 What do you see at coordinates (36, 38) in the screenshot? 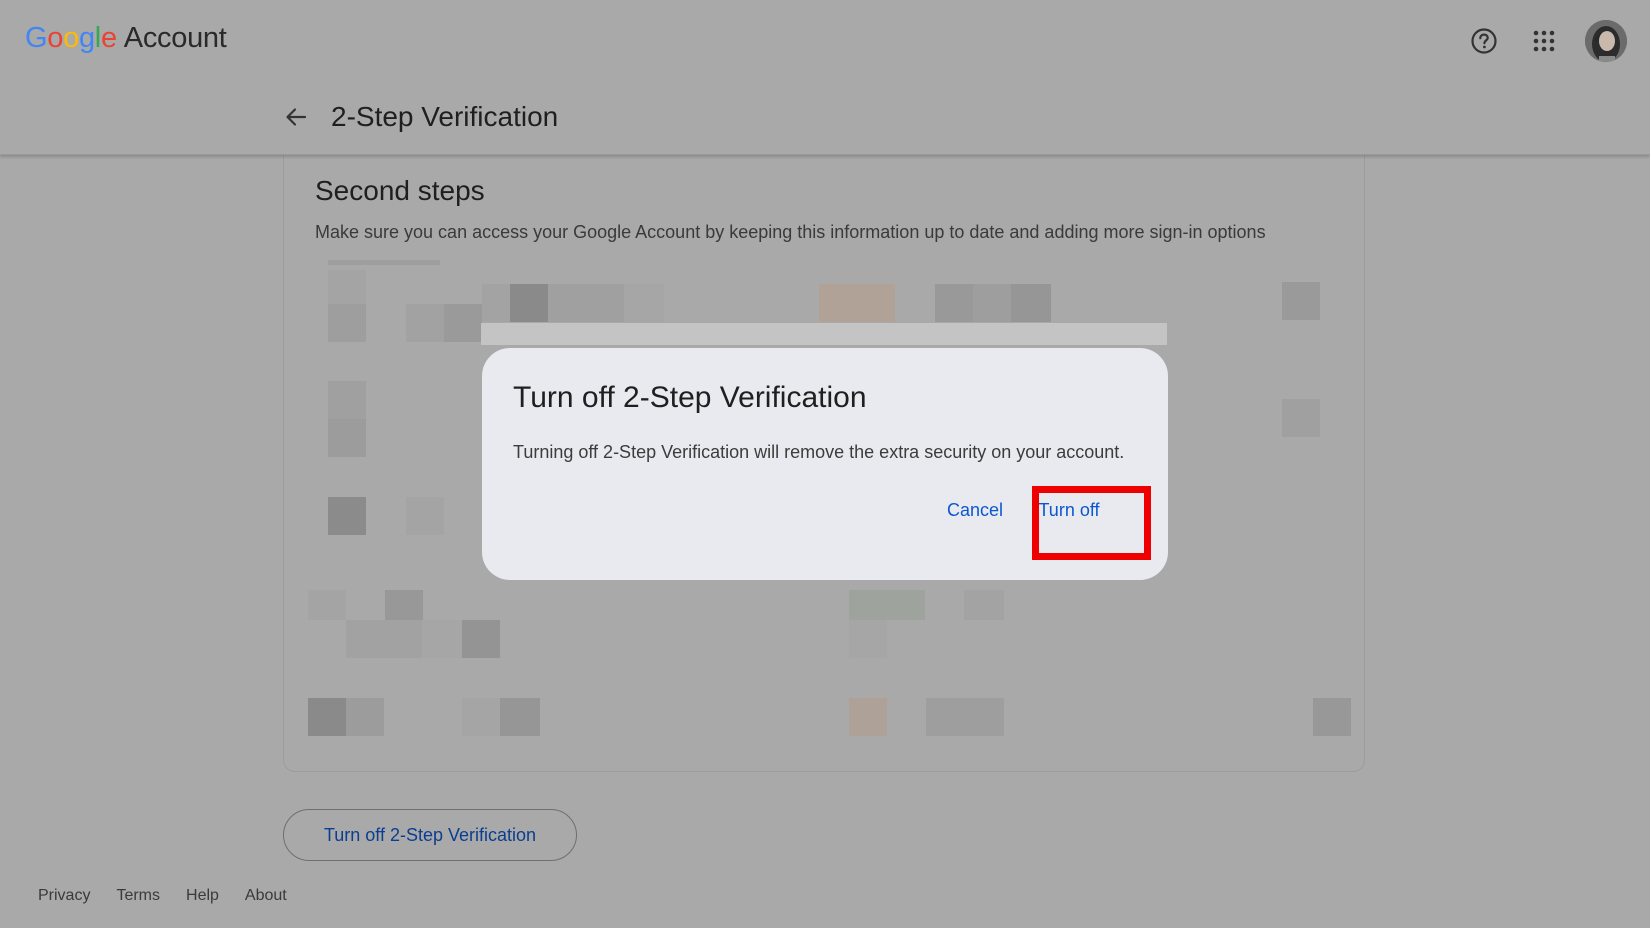
I see `logo-letter: G` at bounding box center [36, 38].